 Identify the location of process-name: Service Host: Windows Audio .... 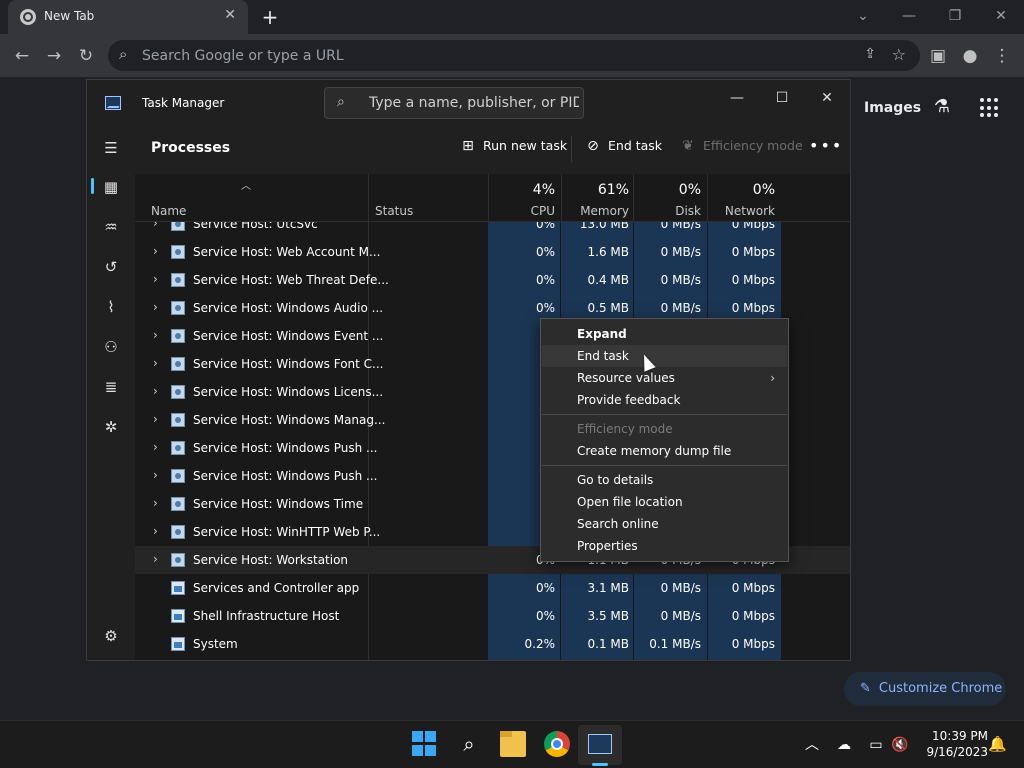
(288, 308).